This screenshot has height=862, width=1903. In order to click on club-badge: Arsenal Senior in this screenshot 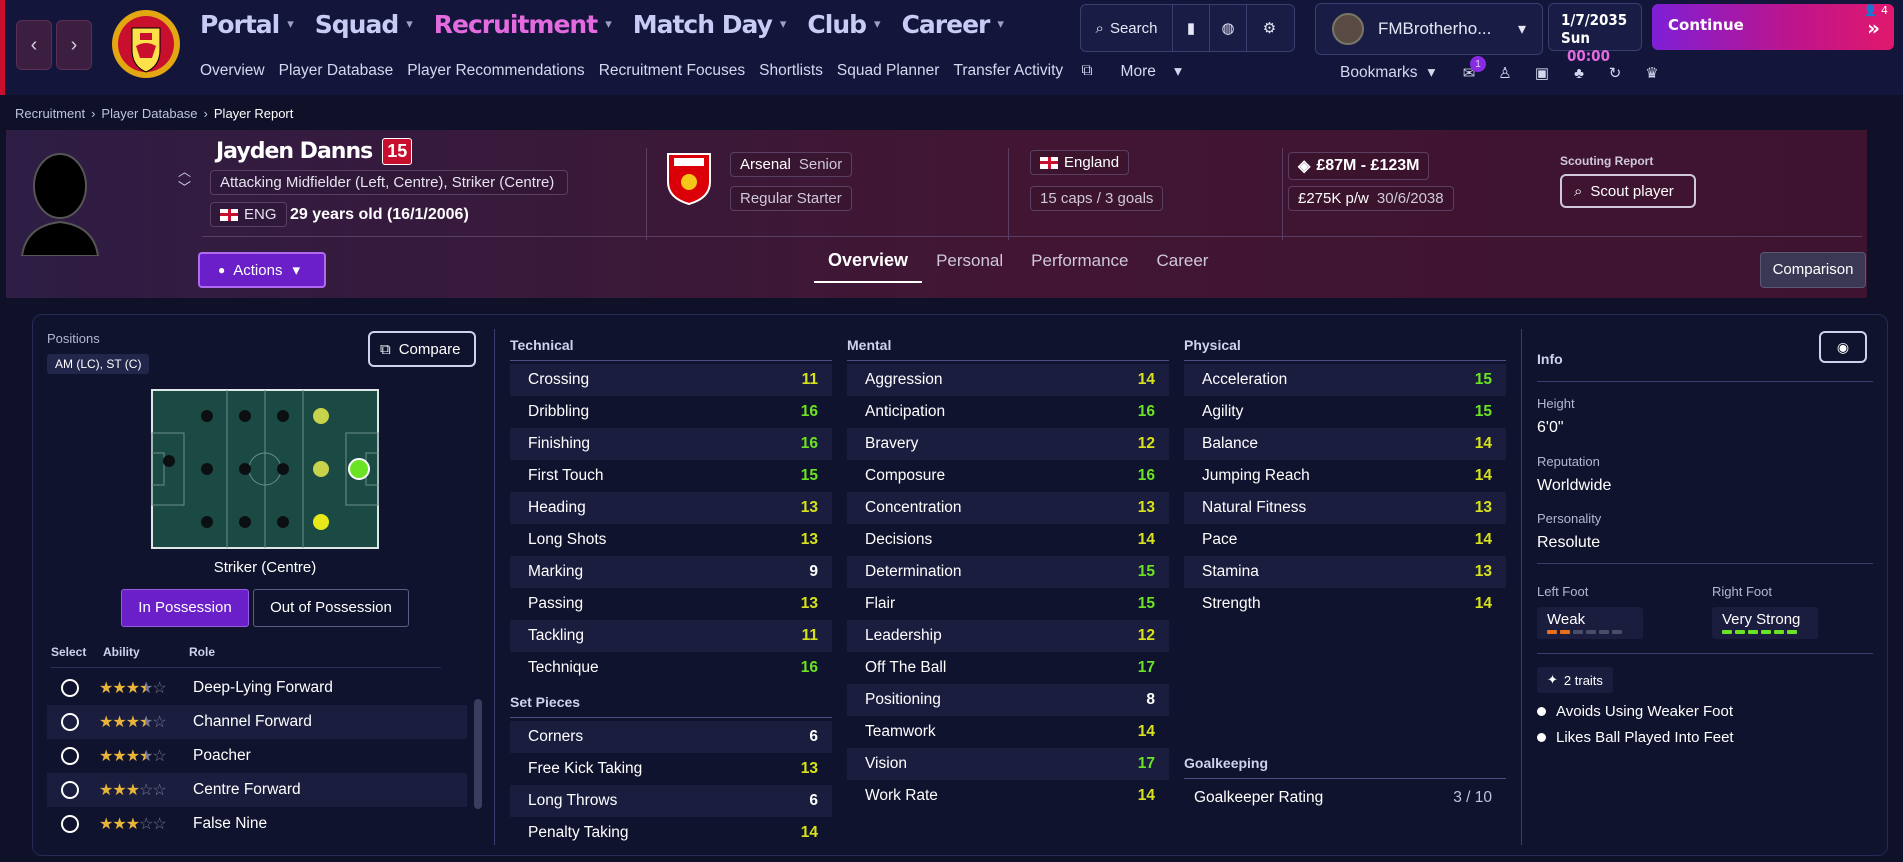, I will do `click(791, 164)`.